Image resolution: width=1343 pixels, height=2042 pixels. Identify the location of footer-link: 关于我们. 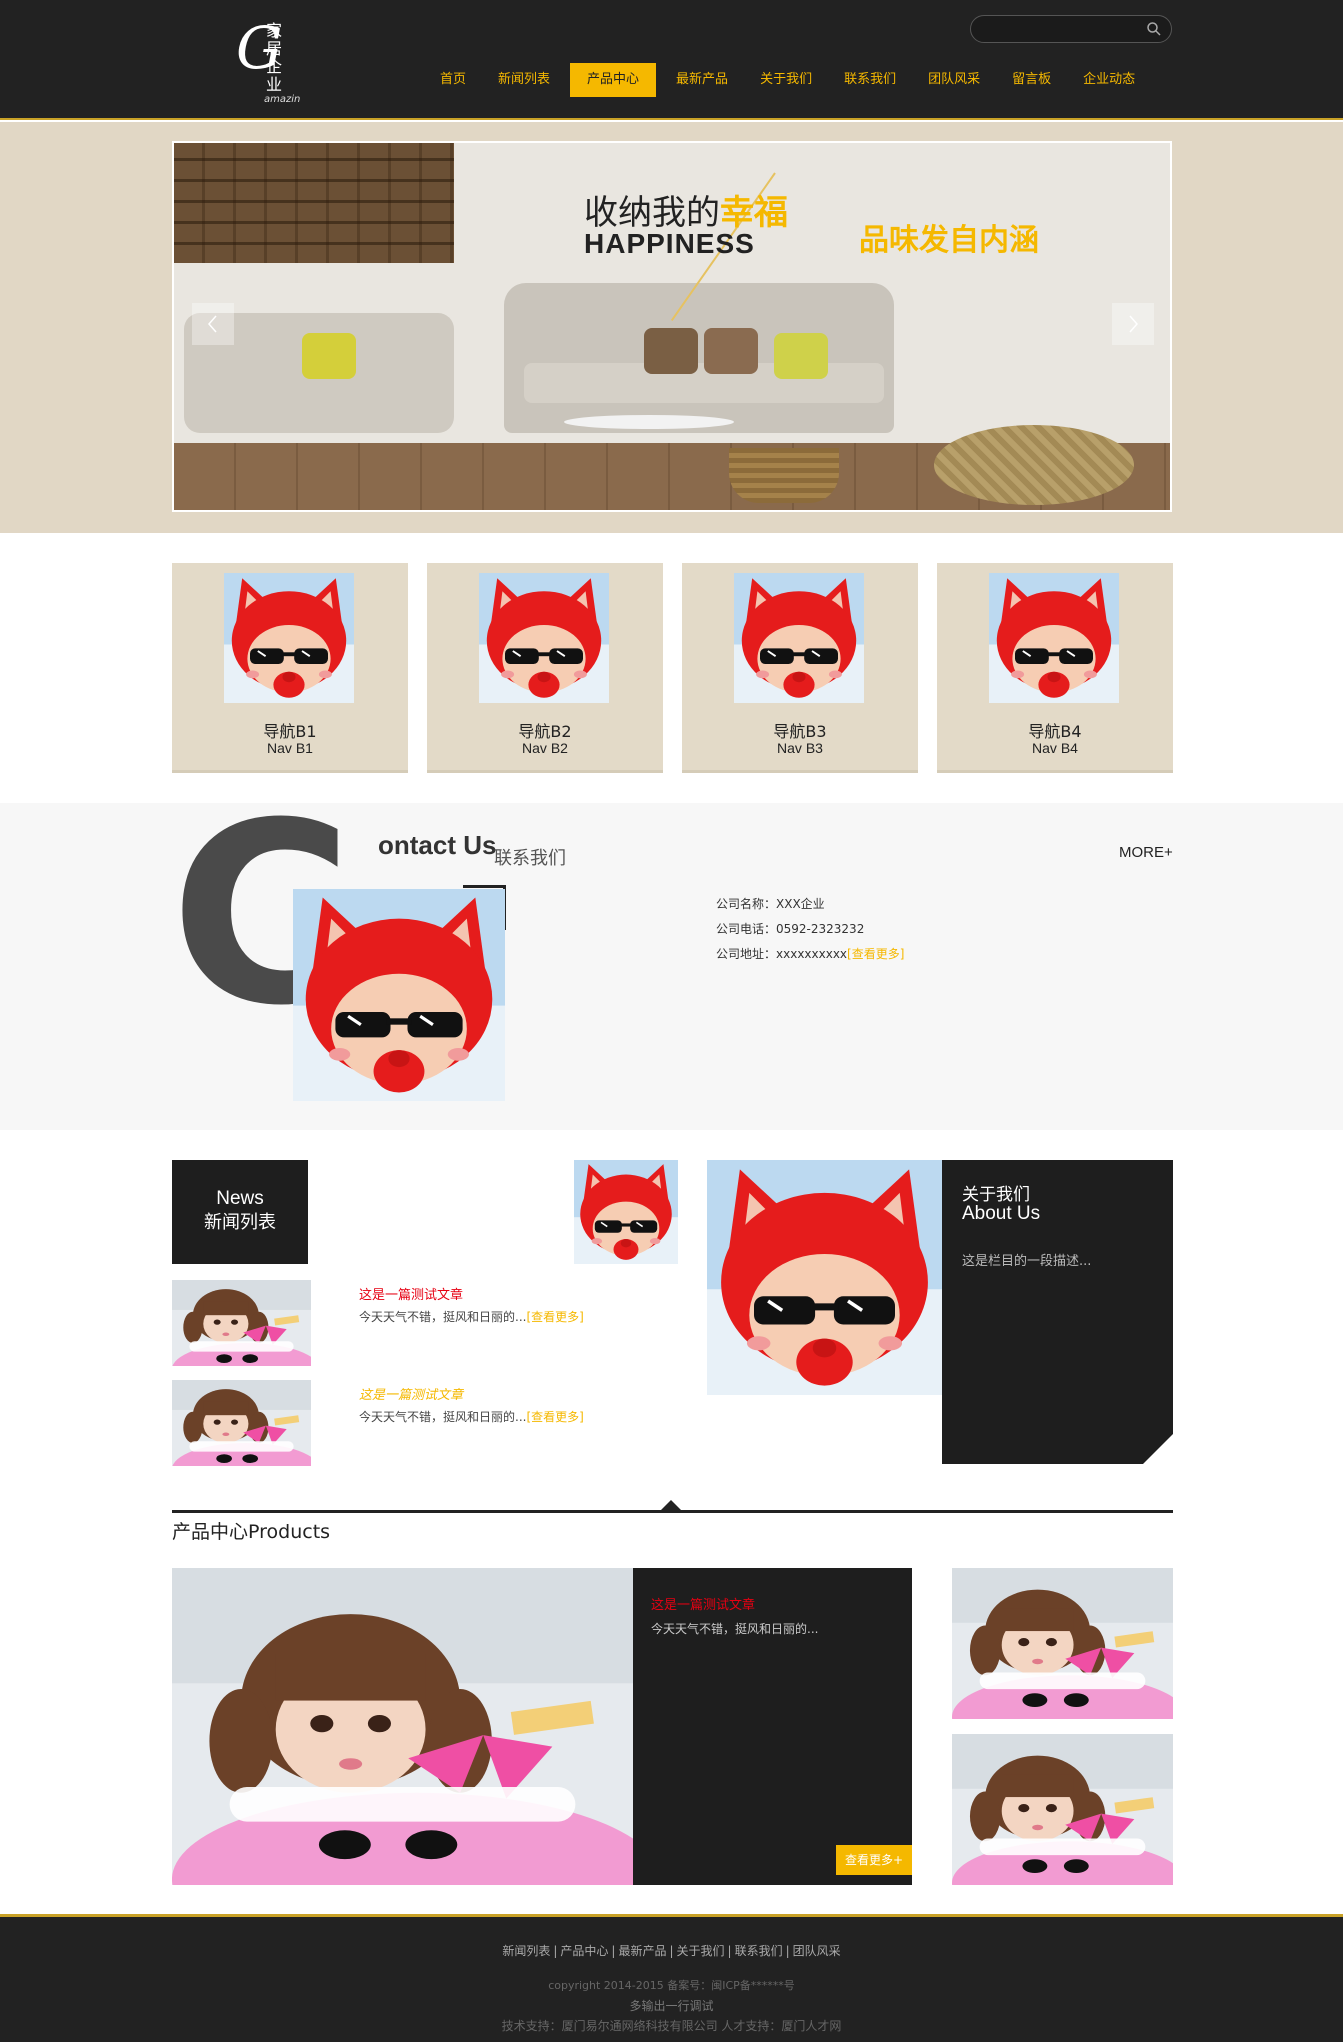
(701, 1950).